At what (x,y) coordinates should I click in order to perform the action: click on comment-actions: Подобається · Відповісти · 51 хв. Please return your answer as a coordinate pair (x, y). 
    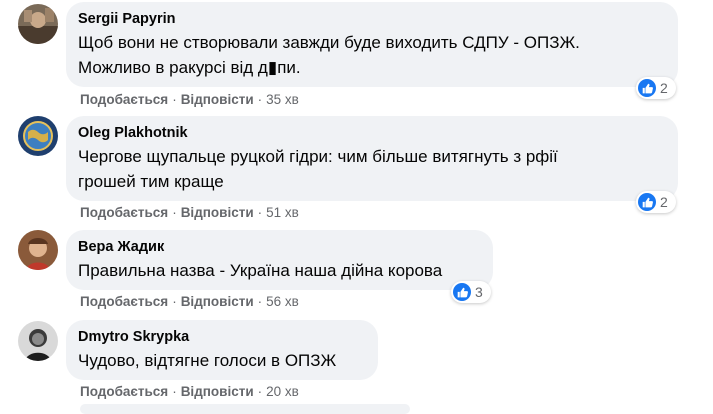
    Looking at the image, I should click on (189, 212).